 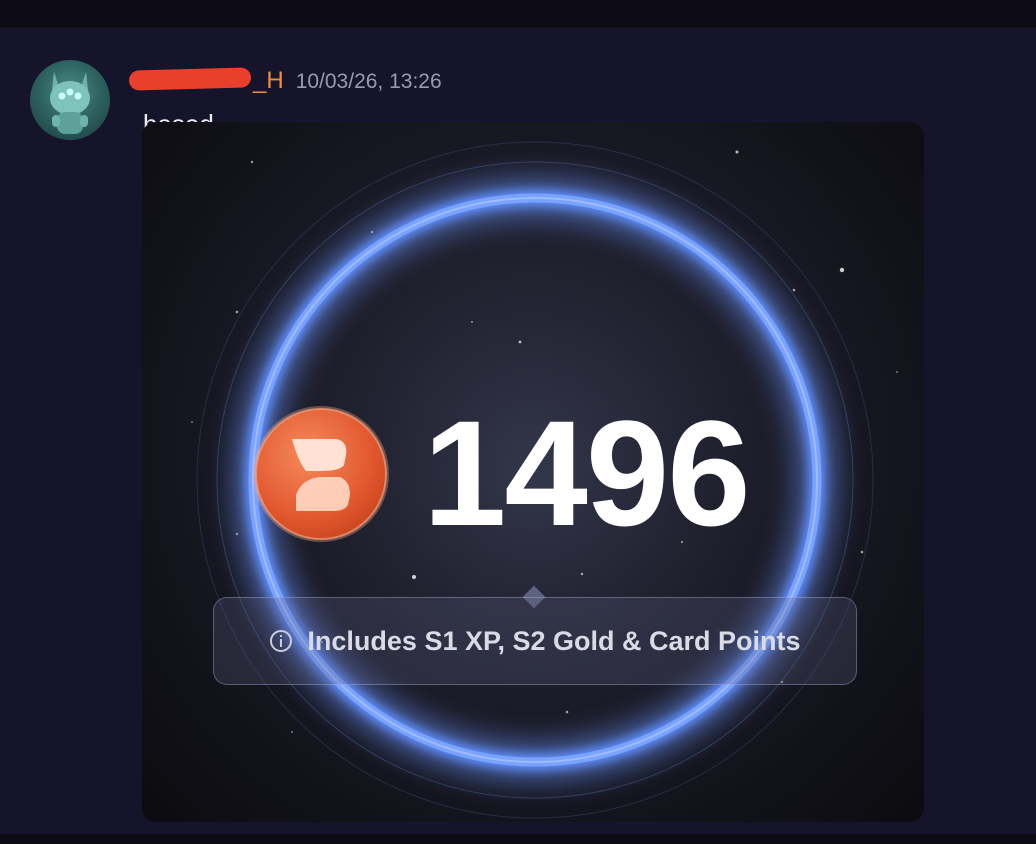 I want to click on b-logo-coin-icon, so click(x=321, y=474).